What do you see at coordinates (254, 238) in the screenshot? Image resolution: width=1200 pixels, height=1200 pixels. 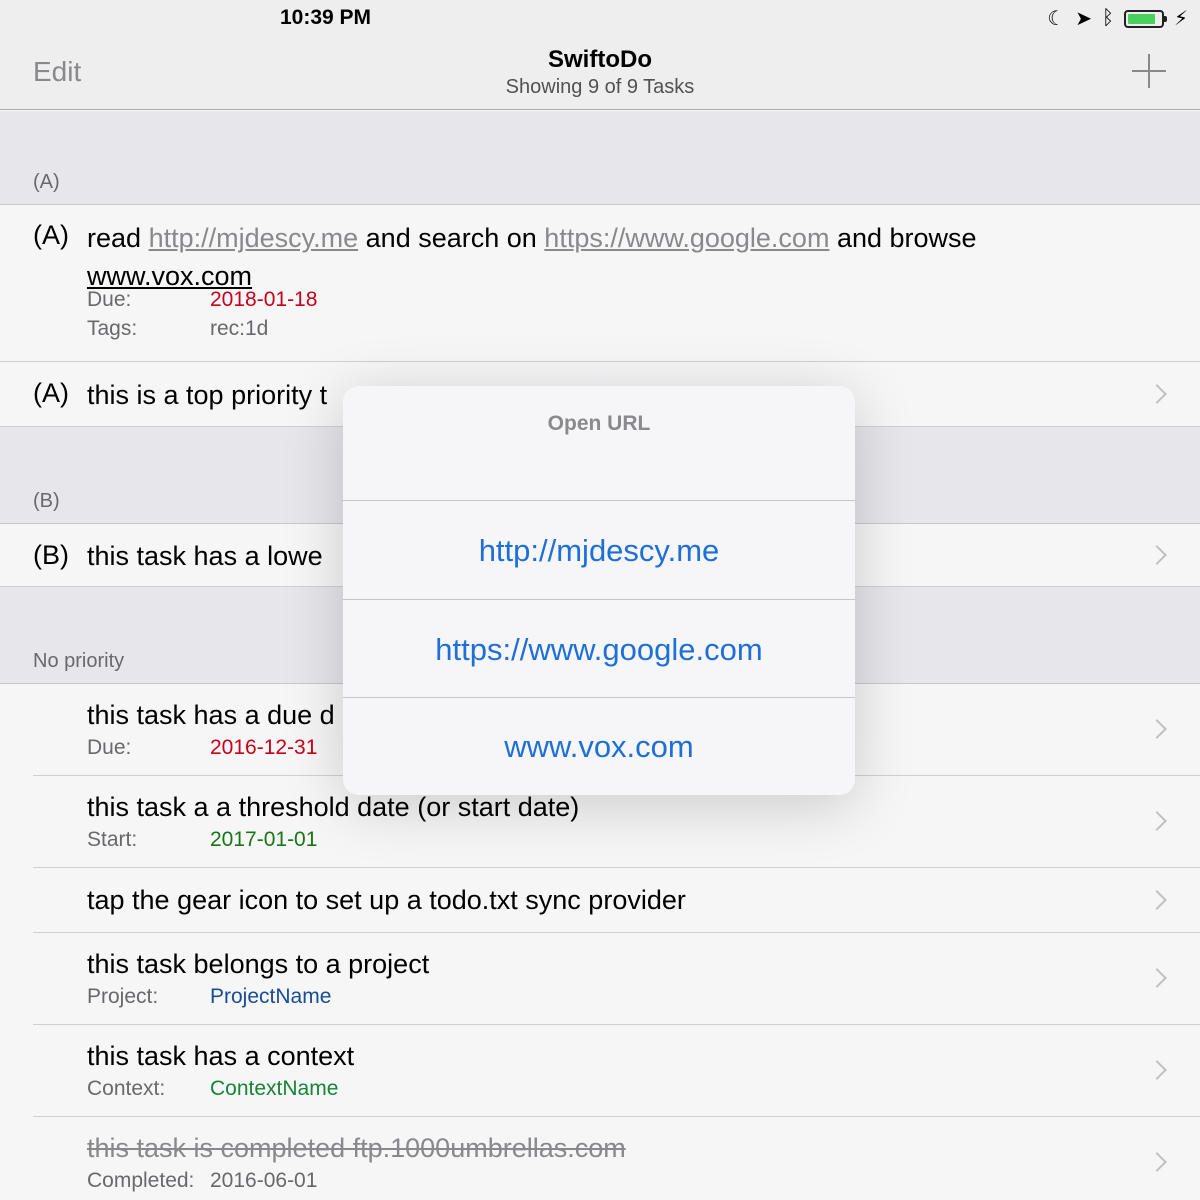 I see `url-link: http://mjdescy.me` at bounding box center [254, 238].